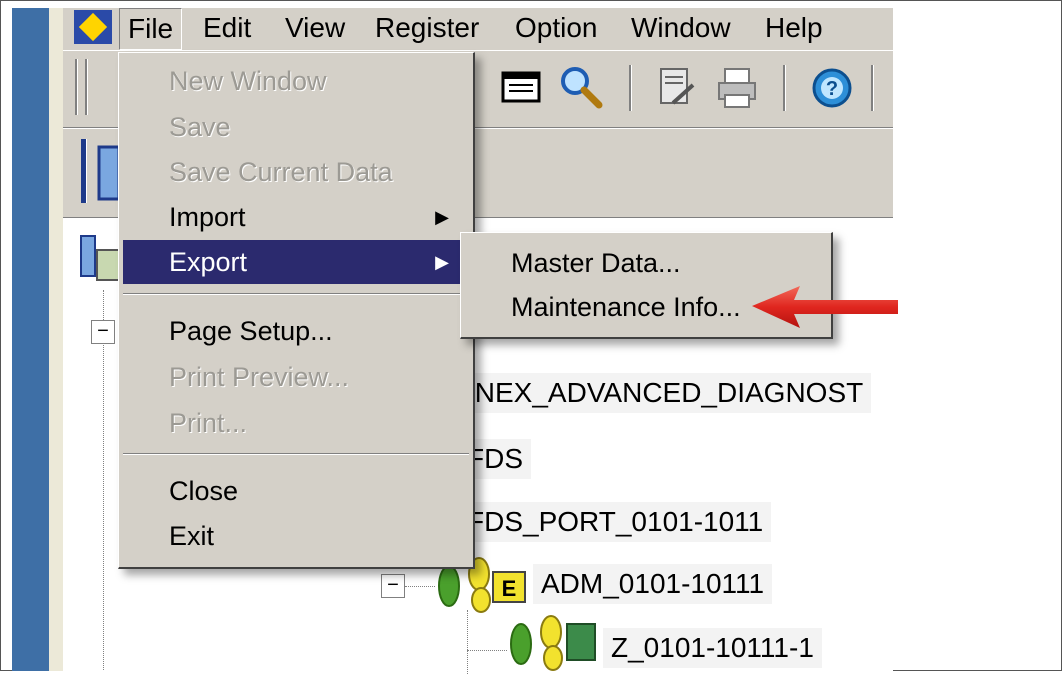 This screenshot has height=674, width=1062. Describe the element at coordinates (678, 88) in the screenshot. I see `edit-doc-icon` at that location.